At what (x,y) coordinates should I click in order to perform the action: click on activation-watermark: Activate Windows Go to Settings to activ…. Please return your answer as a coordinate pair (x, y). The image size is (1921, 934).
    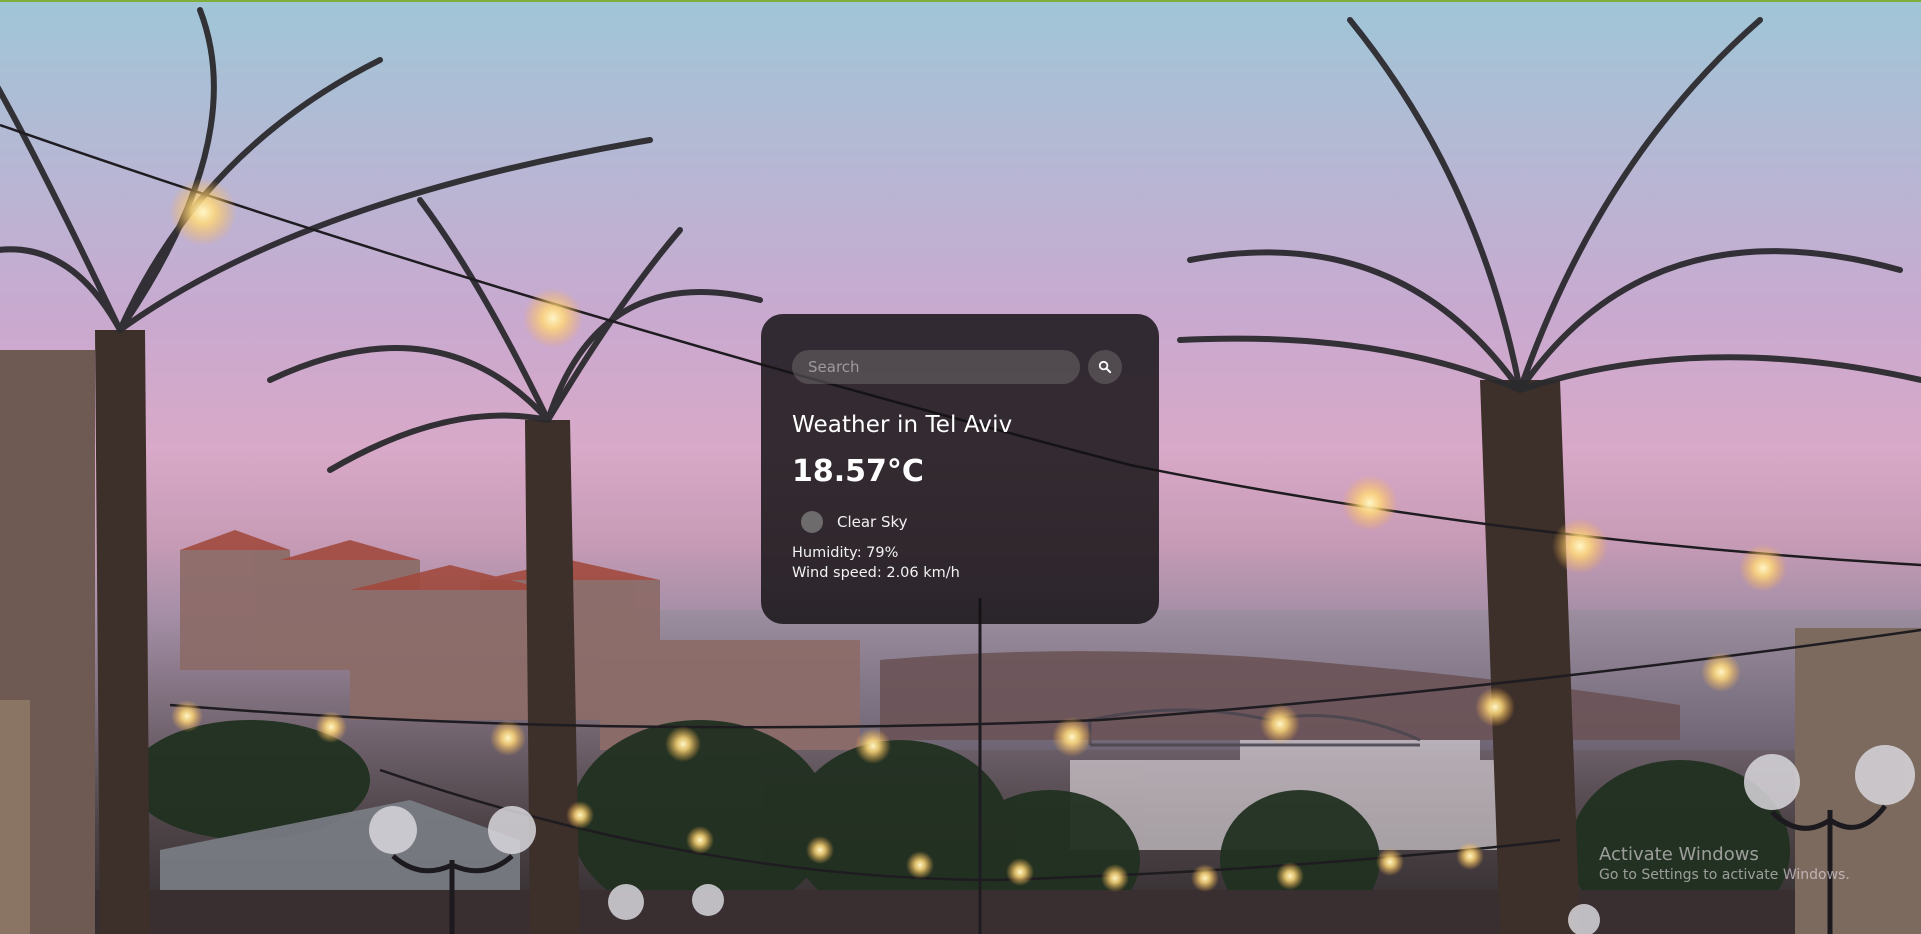
    Looking at the image, I should click on (1724, 863).